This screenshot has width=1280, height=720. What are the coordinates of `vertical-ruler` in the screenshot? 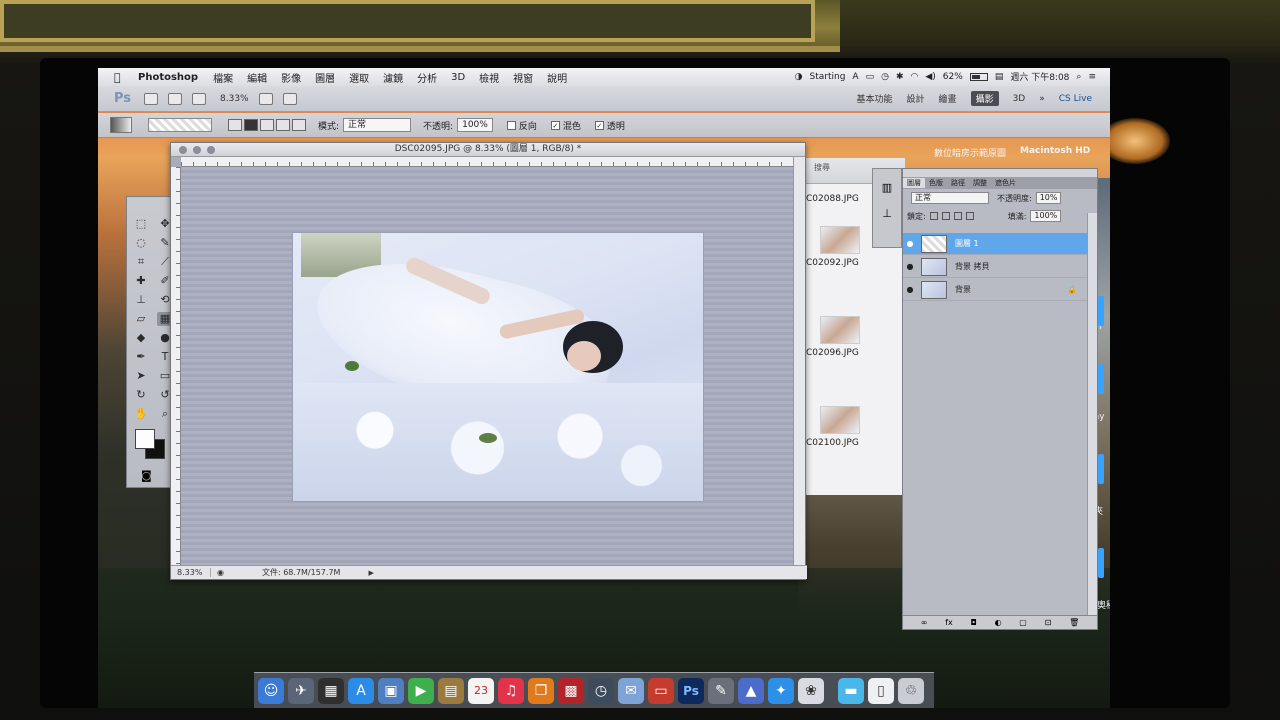 It's located at (176, 366).